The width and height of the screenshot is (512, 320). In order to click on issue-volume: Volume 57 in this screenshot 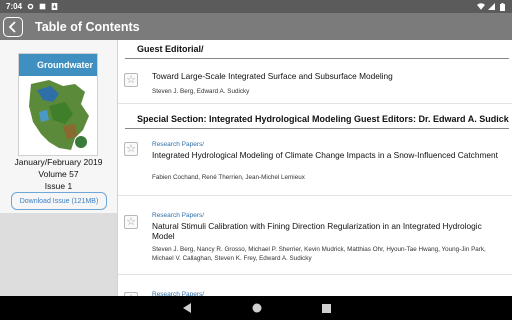, I will do `click(58, 174)`.